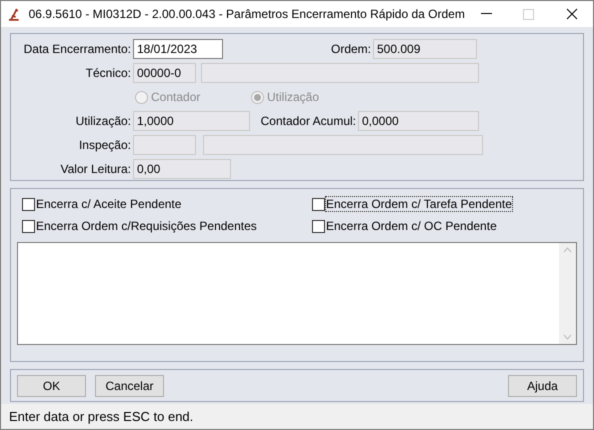 This screenshot has height=430, width=594. I want to click on field-label: Ordem:, so click(351, 49).